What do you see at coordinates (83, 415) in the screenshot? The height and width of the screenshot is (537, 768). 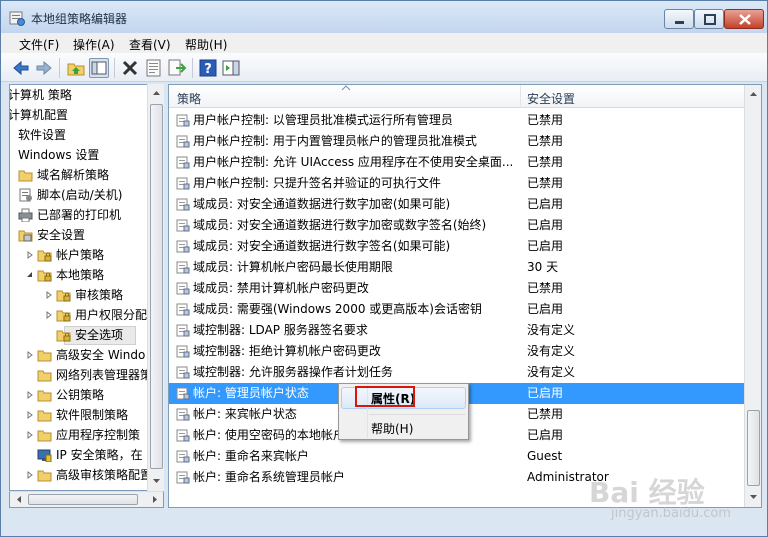 I see `tree-item: 软件限制策略` at bounding box center [83, 415].